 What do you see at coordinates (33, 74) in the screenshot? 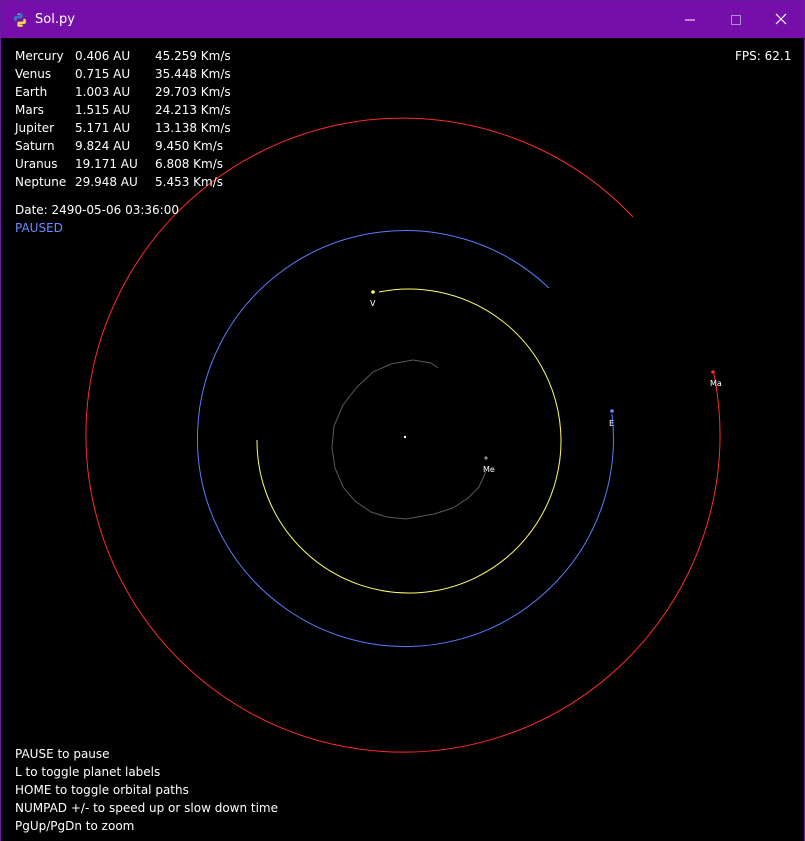
I see `planet-name: Venus` at bounding box center [33, 74].